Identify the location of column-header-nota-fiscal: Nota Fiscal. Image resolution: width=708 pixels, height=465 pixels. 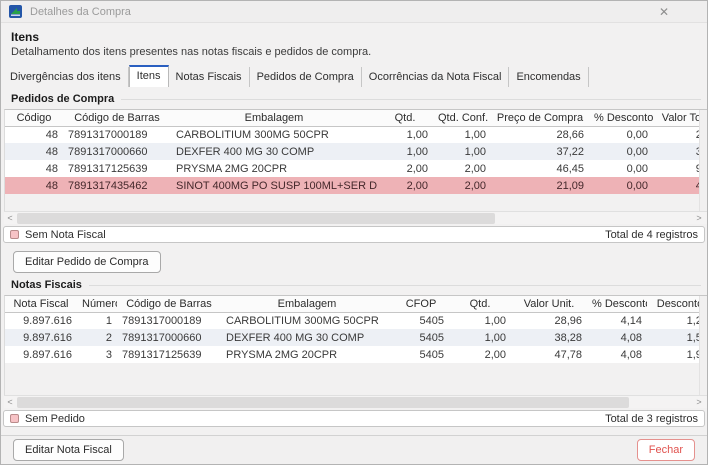
(41, 304).